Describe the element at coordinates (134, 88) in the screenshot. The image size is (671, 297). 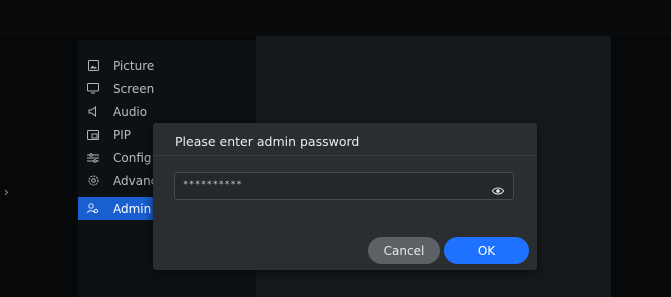
I see `menu-item-label: Screen` at that location.